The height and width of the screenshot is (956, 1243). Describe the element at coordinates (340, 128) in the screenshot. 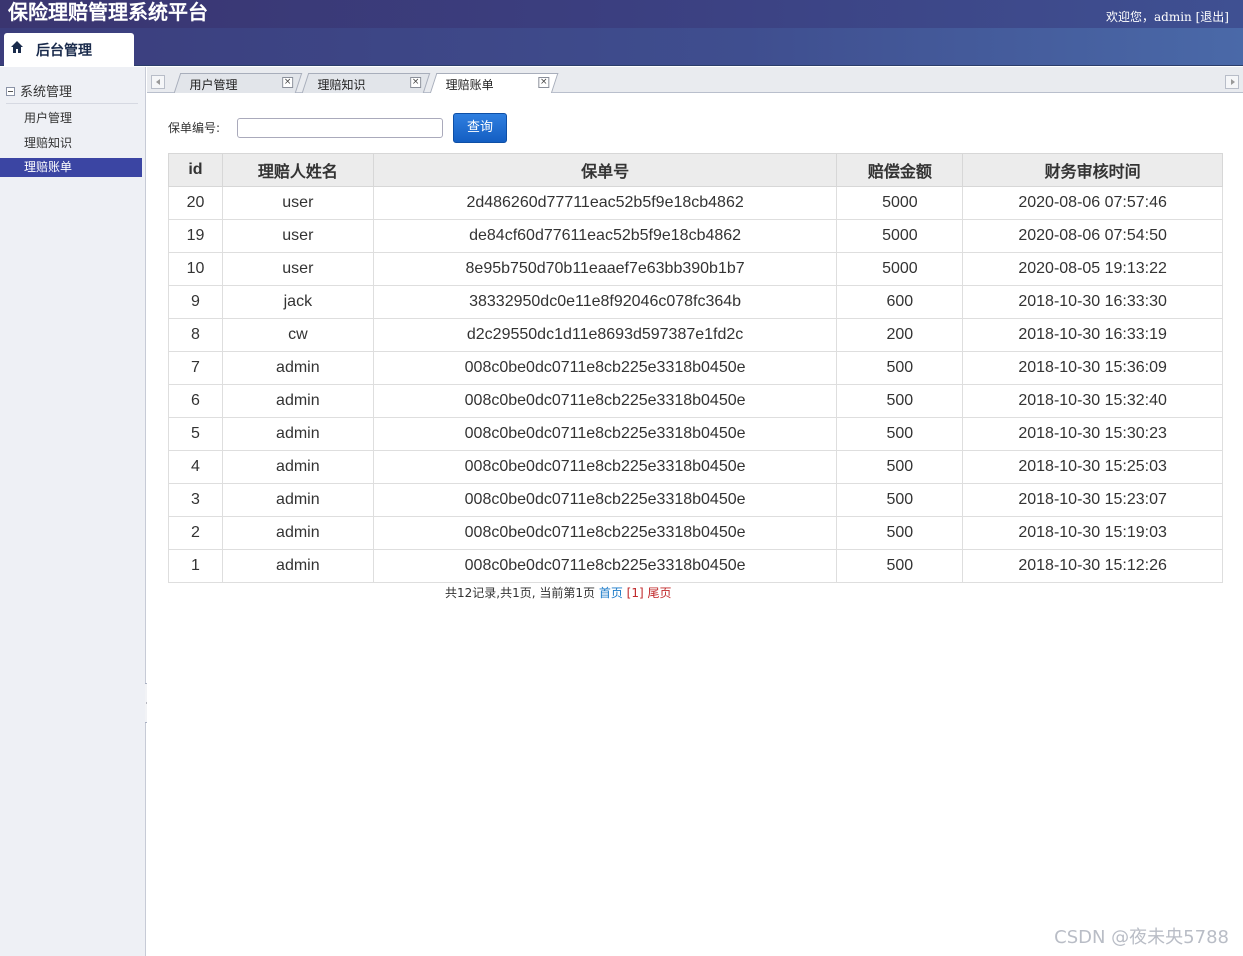

I see `policy-number-input` at that location.